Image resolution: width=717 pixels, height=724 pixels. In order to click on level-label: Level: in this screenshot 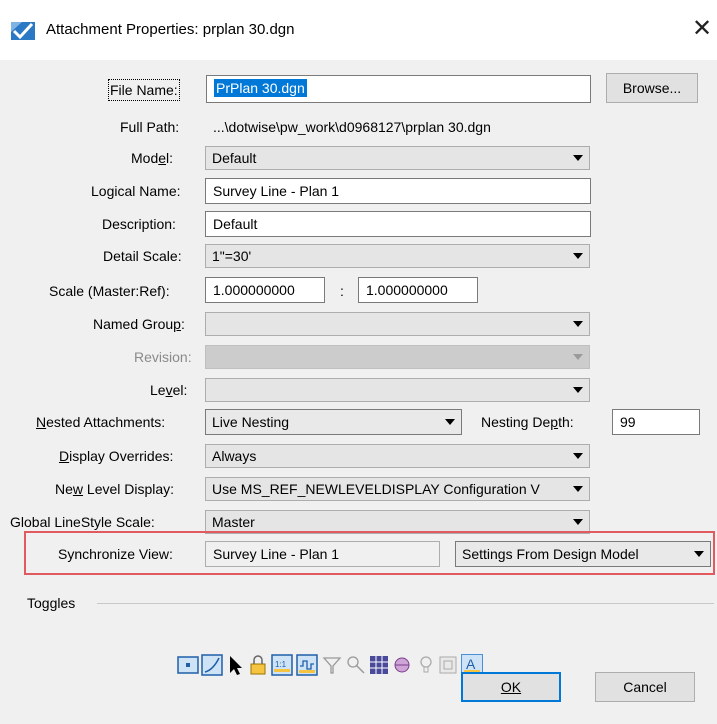, I will do `click(169, 390)`.